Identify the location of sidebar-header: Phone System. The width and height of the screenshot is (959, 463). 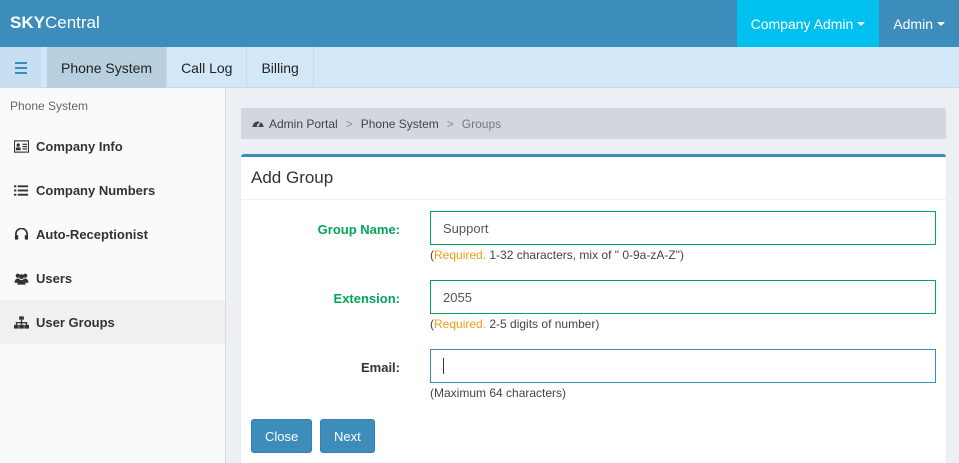
(49, 106).